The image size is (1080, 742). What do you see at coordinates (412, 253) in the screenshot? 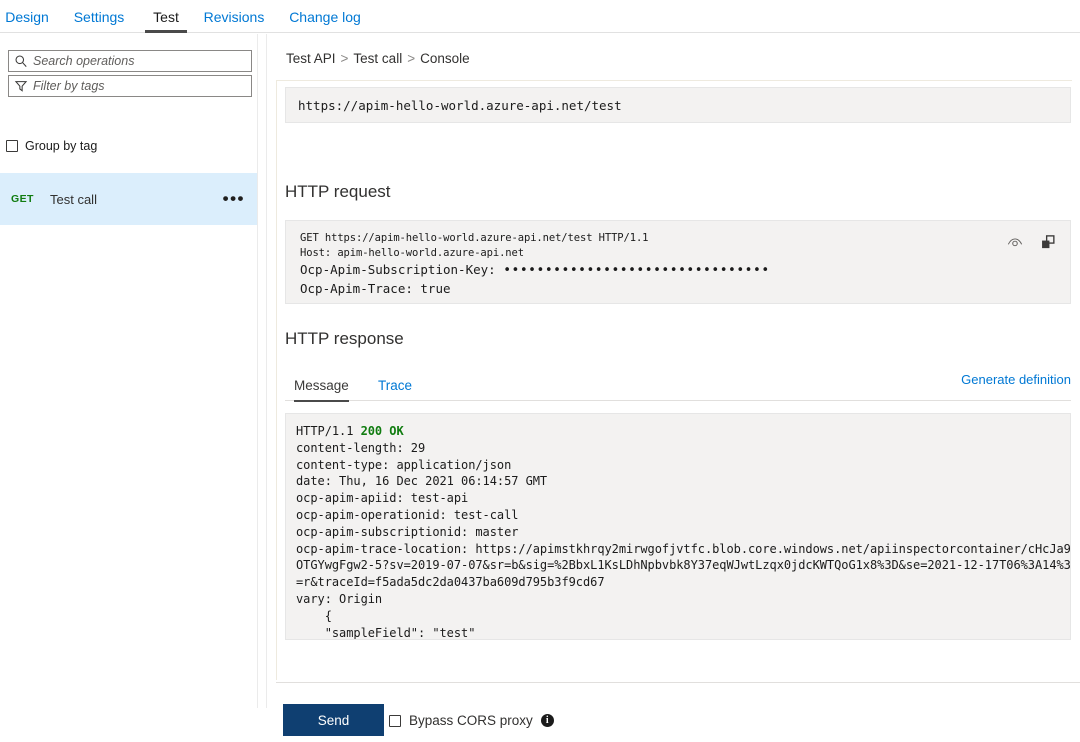
I see `request-host-header: Host: apim-hello-world.azure-api.net` at bounding box center [412, 253].